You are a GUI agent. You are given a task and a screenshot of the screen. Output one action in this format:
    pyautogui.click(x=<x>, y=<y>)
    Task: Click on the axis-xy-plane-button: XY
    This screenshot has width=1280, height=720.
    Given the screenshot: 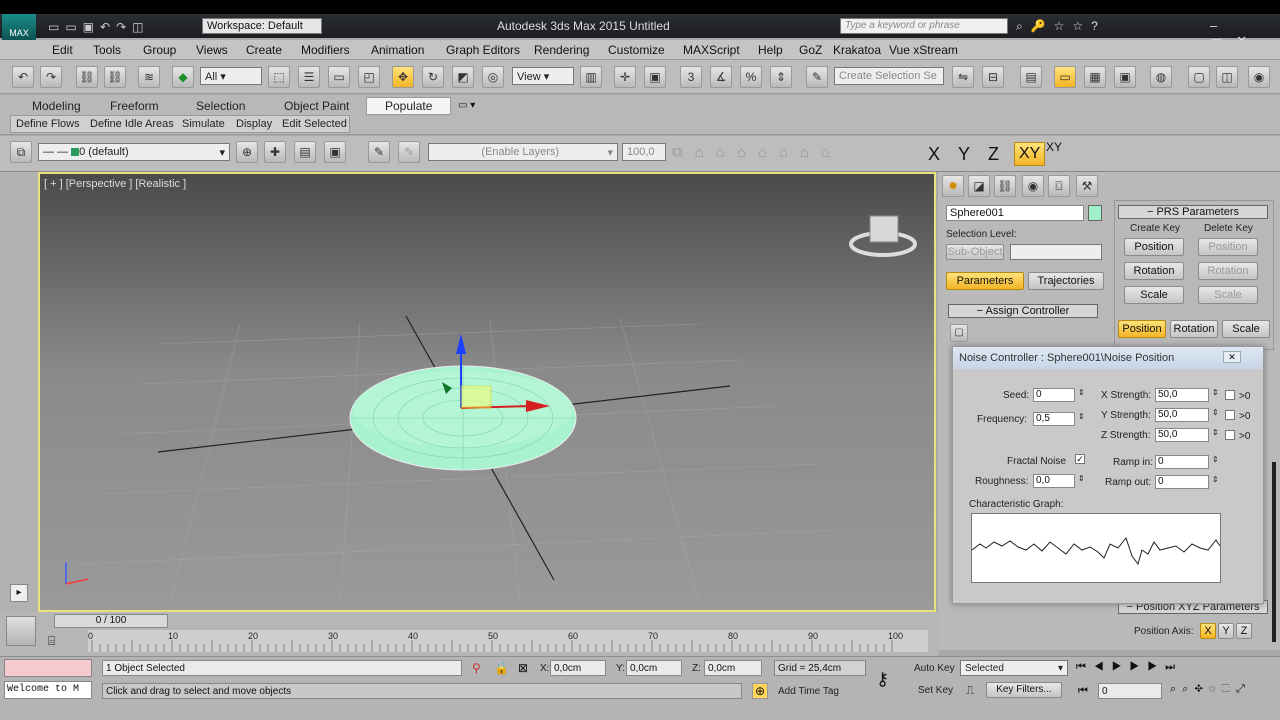 What is the action you would take?
    pyautogui.click(x=1054, y=147)
    